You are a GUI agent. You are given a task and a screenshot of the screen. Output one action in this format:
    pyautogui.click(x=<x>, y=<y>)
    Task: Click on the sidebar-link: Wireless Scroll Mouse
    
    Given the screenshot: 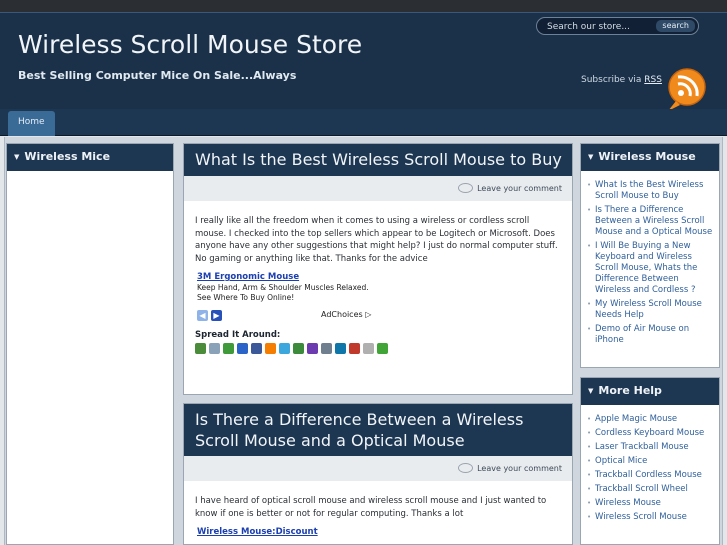 What is the action you would take?
    pyautogui.click(x=650, y=517)
    